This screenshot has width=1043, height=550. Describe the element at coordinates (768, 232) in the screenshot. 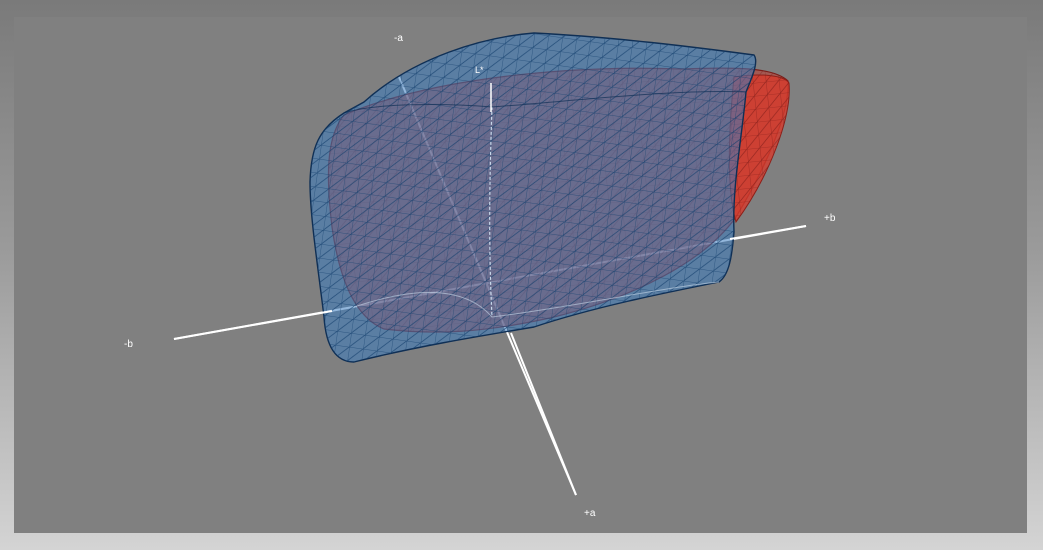

I see `axis-b-line-front-plus` at that location.